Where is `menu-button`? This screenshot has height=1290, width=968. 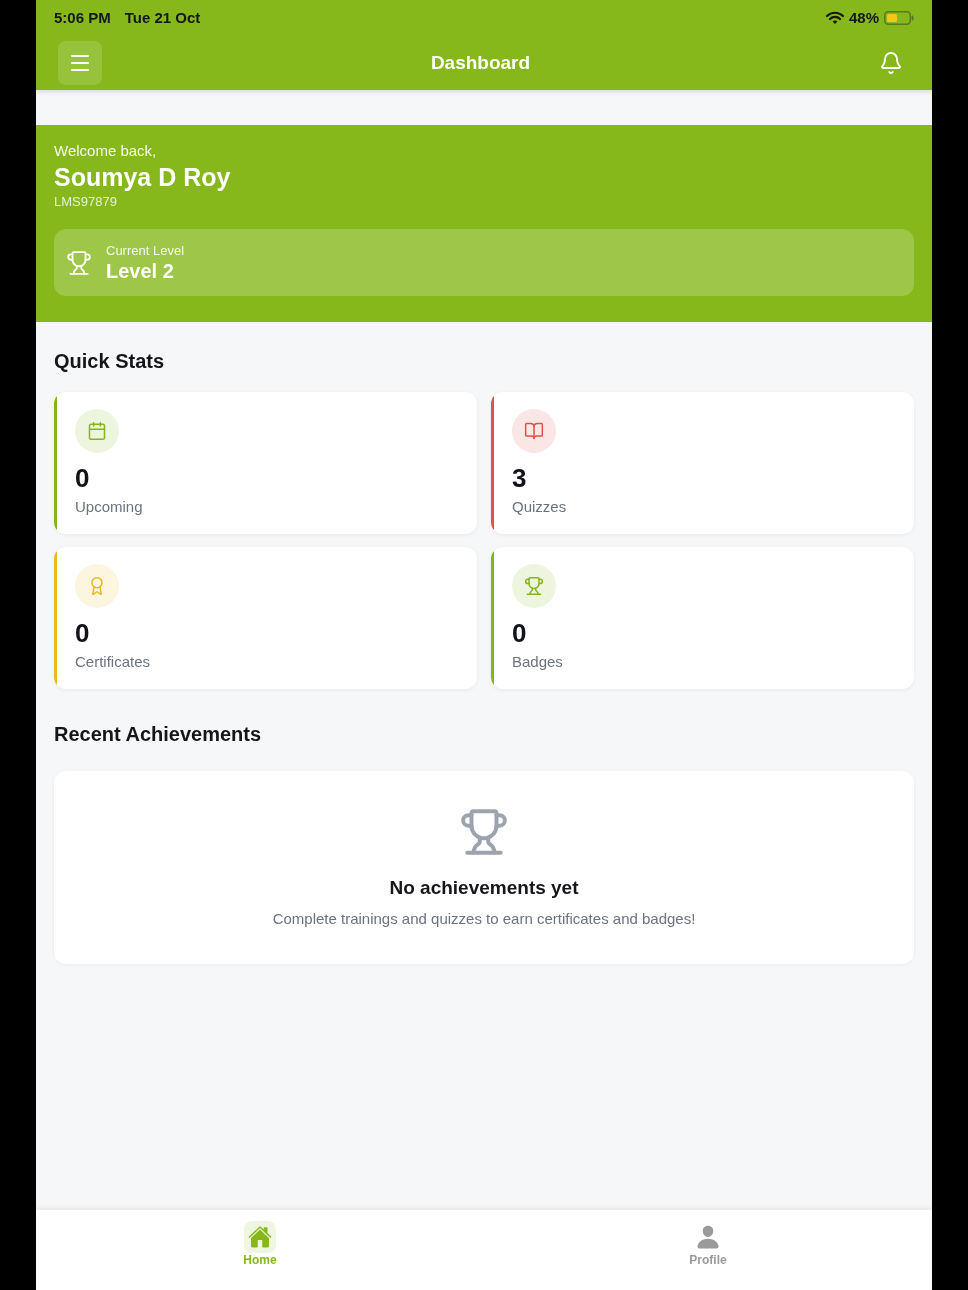
menu-button is located at coordinates (80, 63).